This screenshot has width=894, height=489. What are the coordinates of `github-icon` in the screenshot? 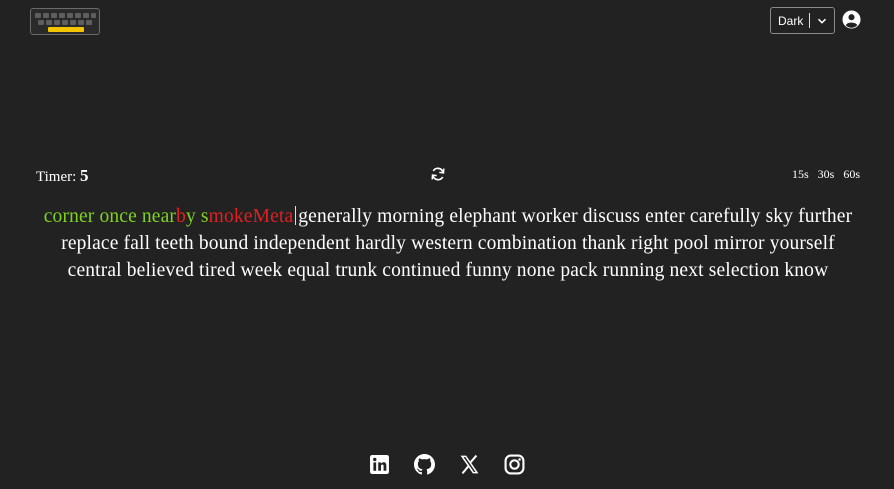 It's located at (424, 464).